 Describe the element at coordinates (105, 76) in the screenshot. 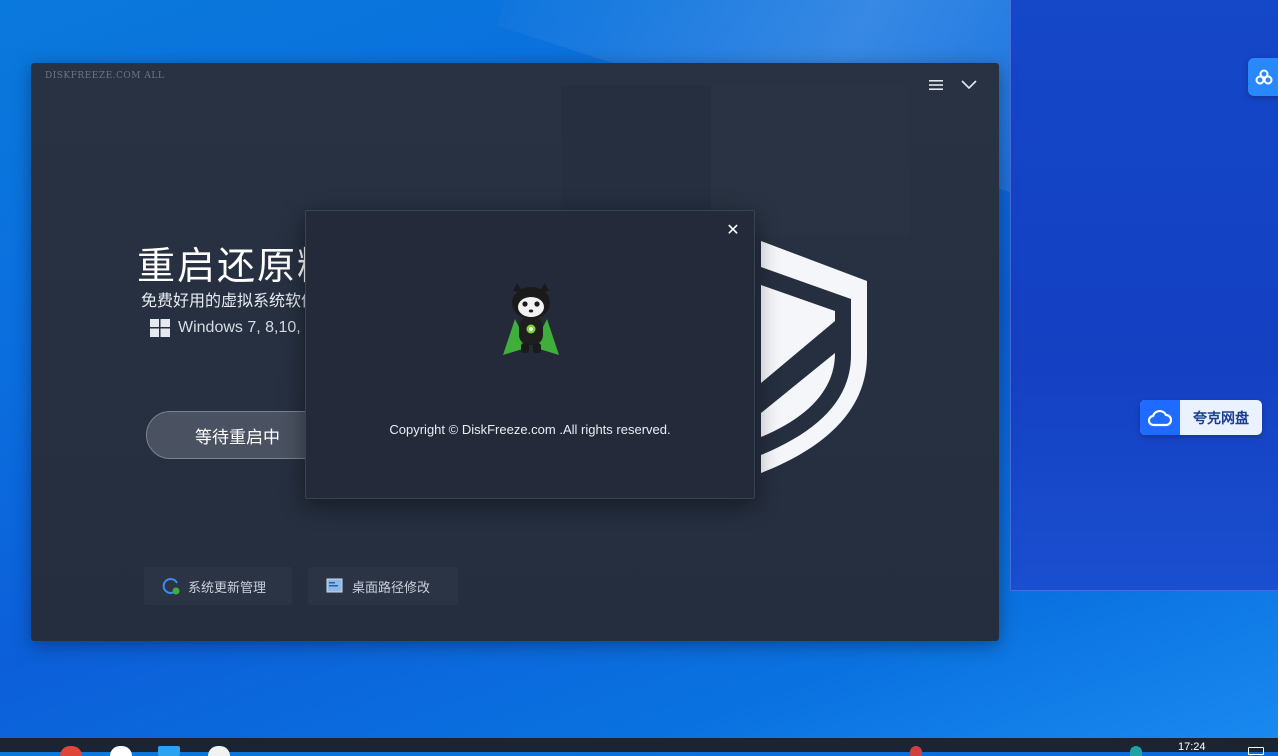

I see `app-watermark: DISKFREEZE.COM ALL` at that location.